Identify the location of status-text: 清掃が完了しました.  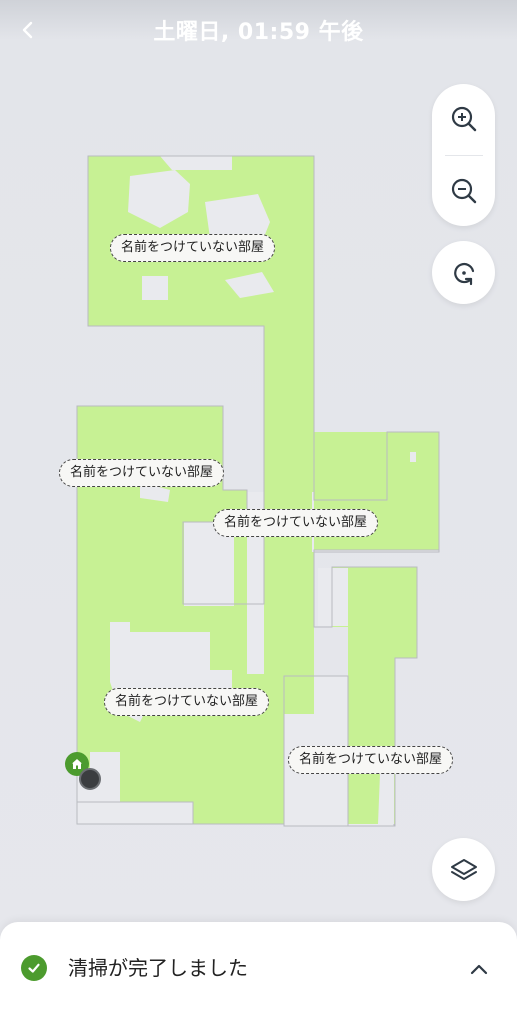
(158, 968).